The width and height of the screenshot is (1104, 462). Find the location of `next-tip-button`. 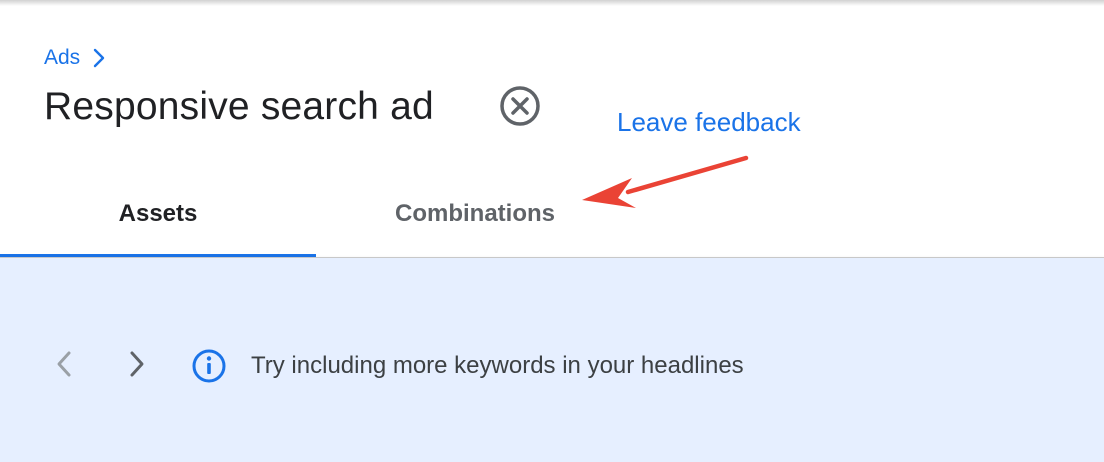

next-tip-button is located at coordinates (137, 366).